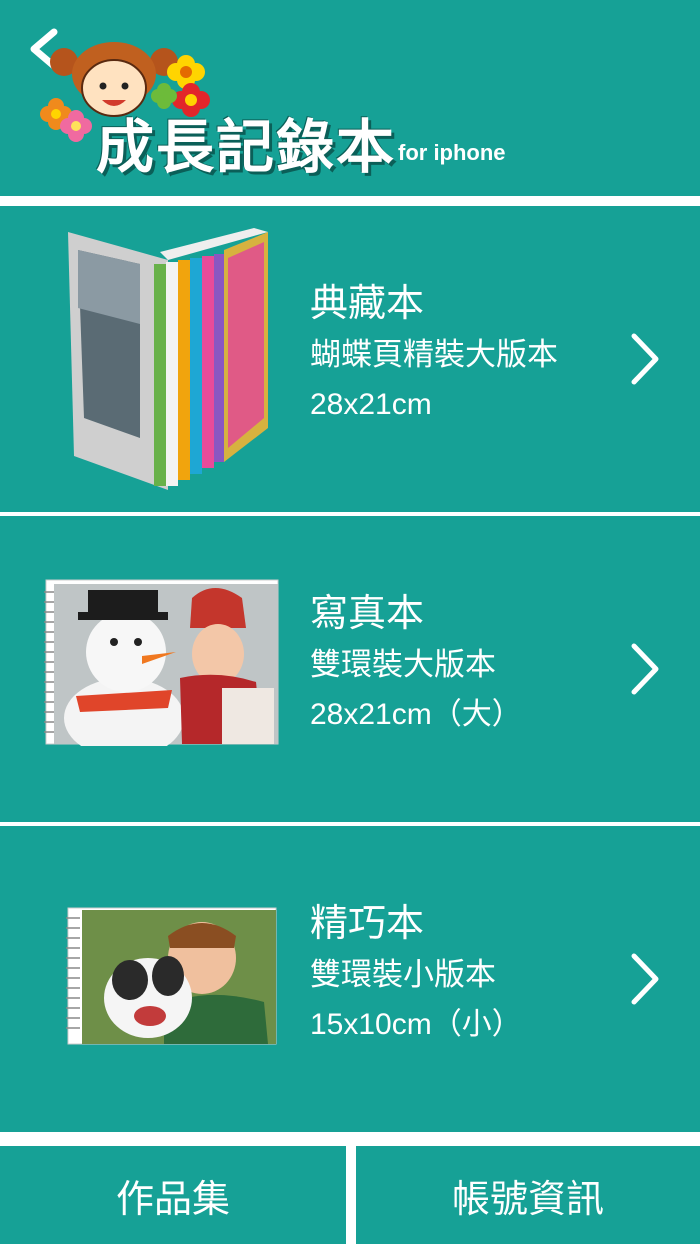 Image resolution: width=700 pixels, height=1244 pixels. Describe the element at coordinates (403, 664) in the screenshot. I see `product-description: 雙環裝大版本` at that location.